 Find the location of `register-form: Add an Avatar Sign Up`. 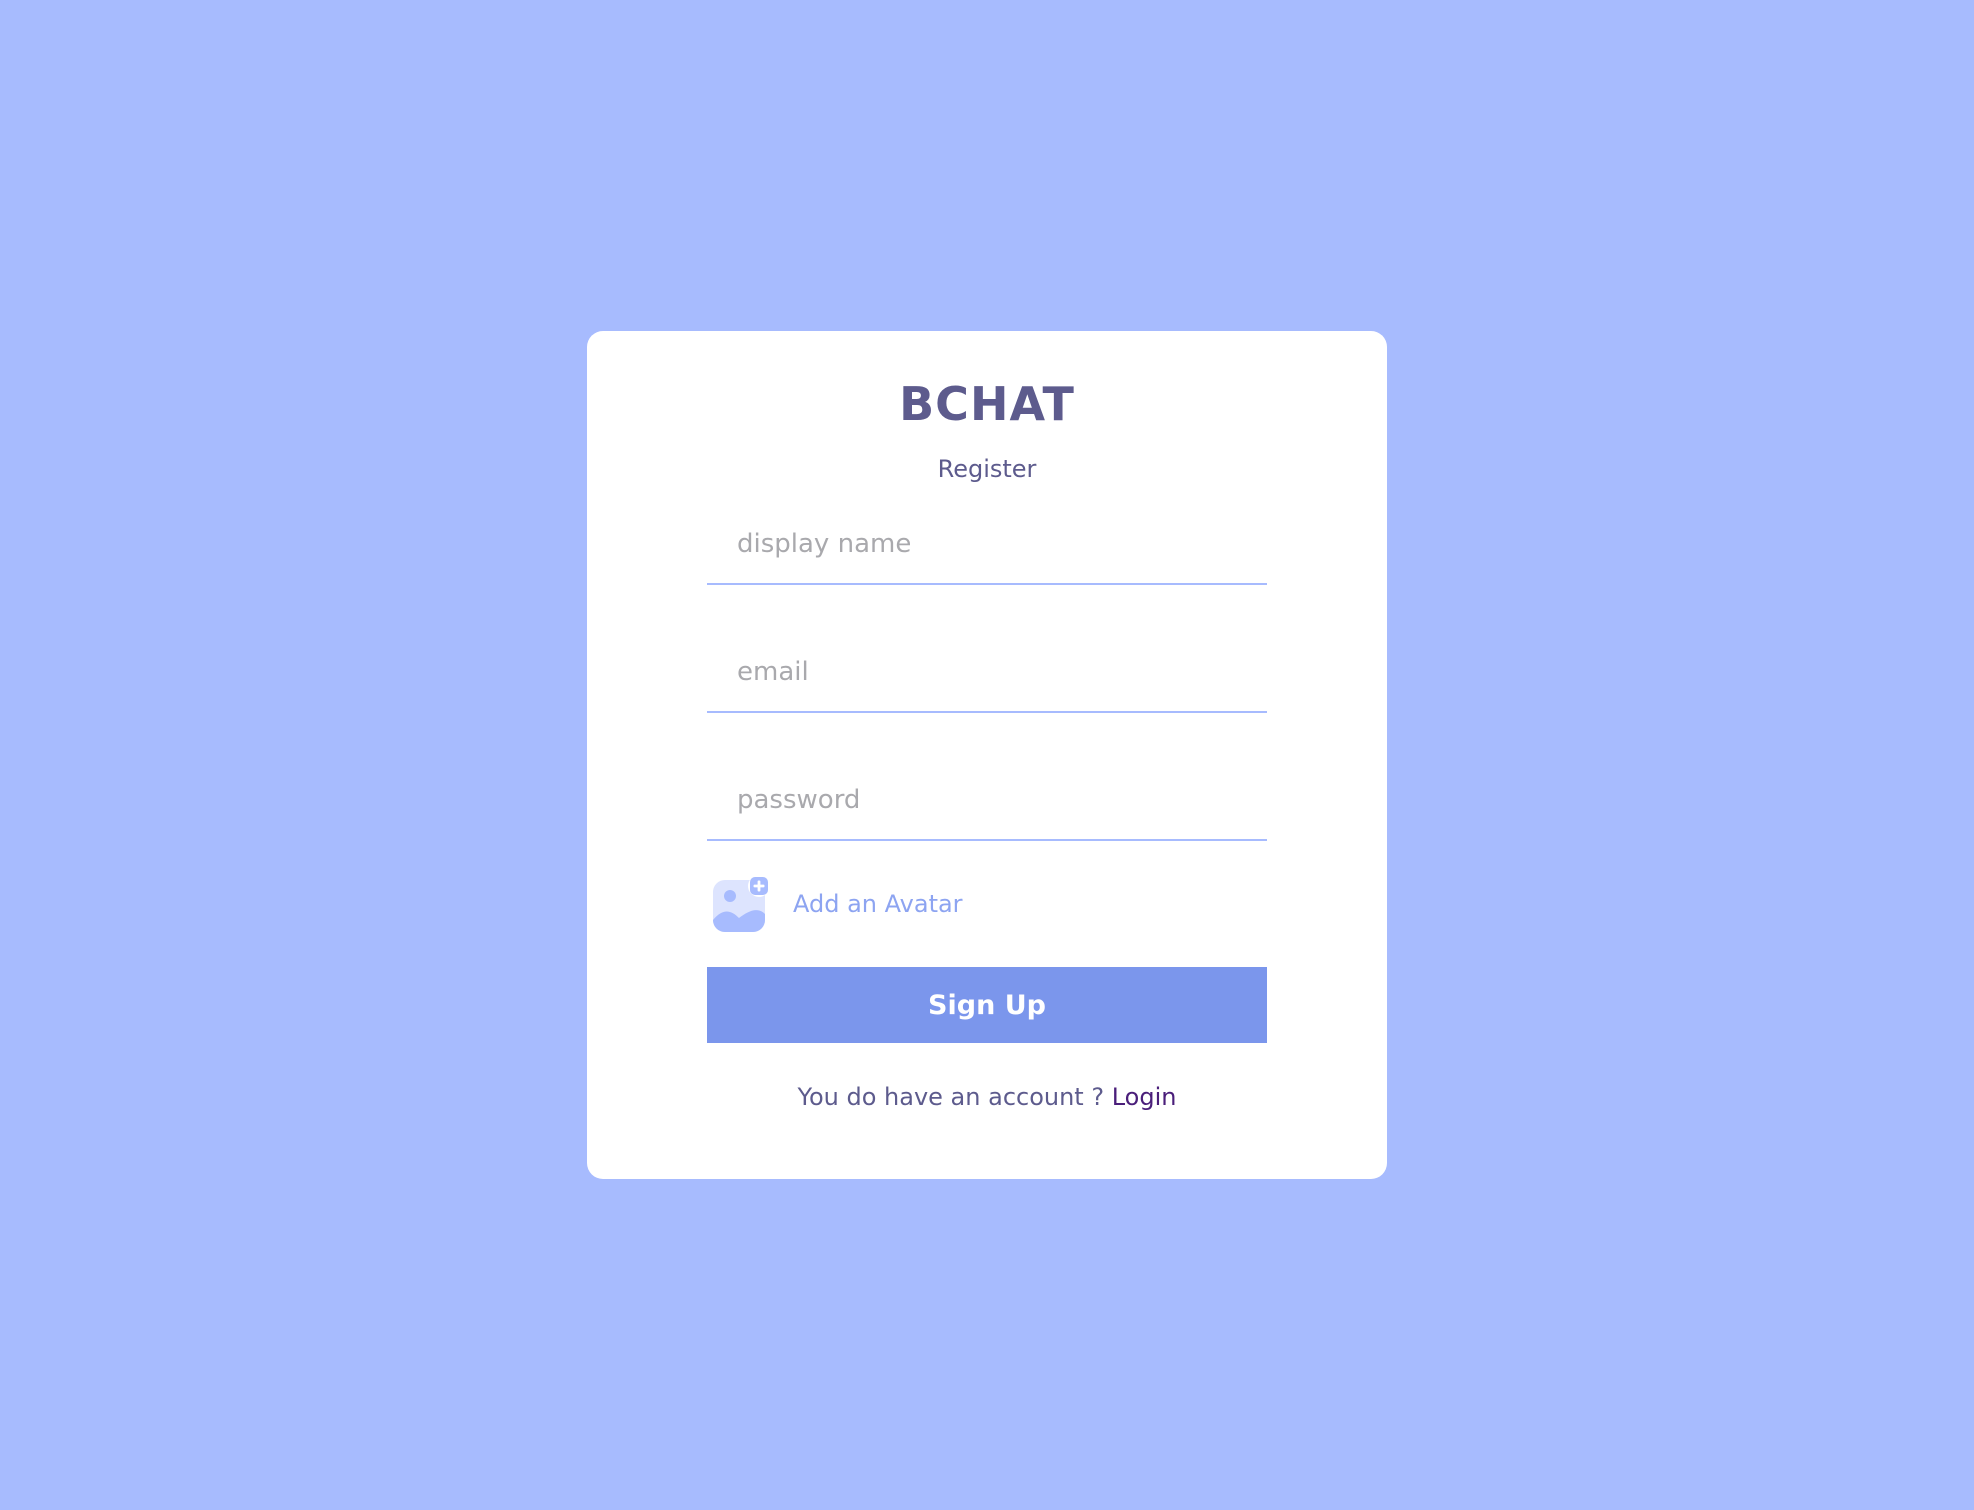

register-form: Add an Avatar Sign Up is located at coordinates (987, 774).